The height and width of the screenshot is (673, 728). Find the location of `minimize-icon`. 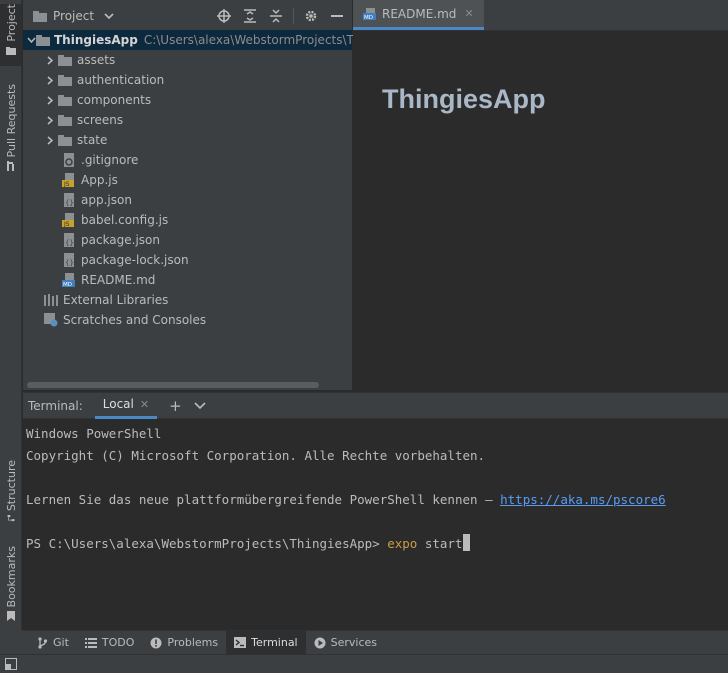

minimize-icon is located at coordinates (337, 16).